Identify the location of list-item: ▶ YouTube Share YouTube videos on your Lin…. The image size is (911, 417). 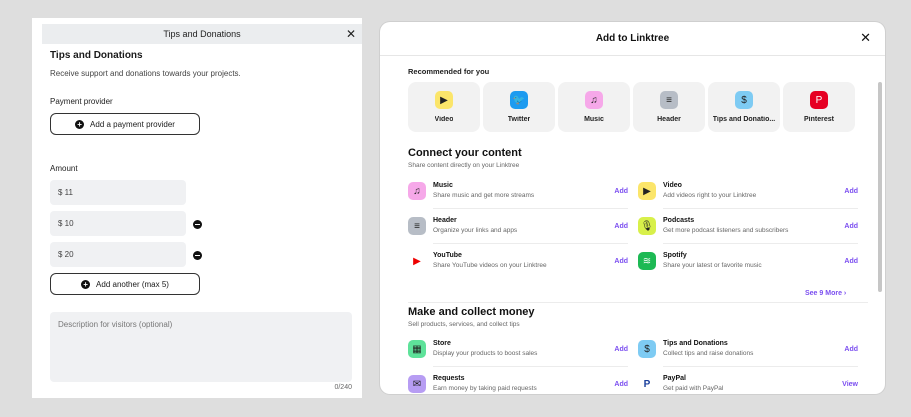
(518, 261).